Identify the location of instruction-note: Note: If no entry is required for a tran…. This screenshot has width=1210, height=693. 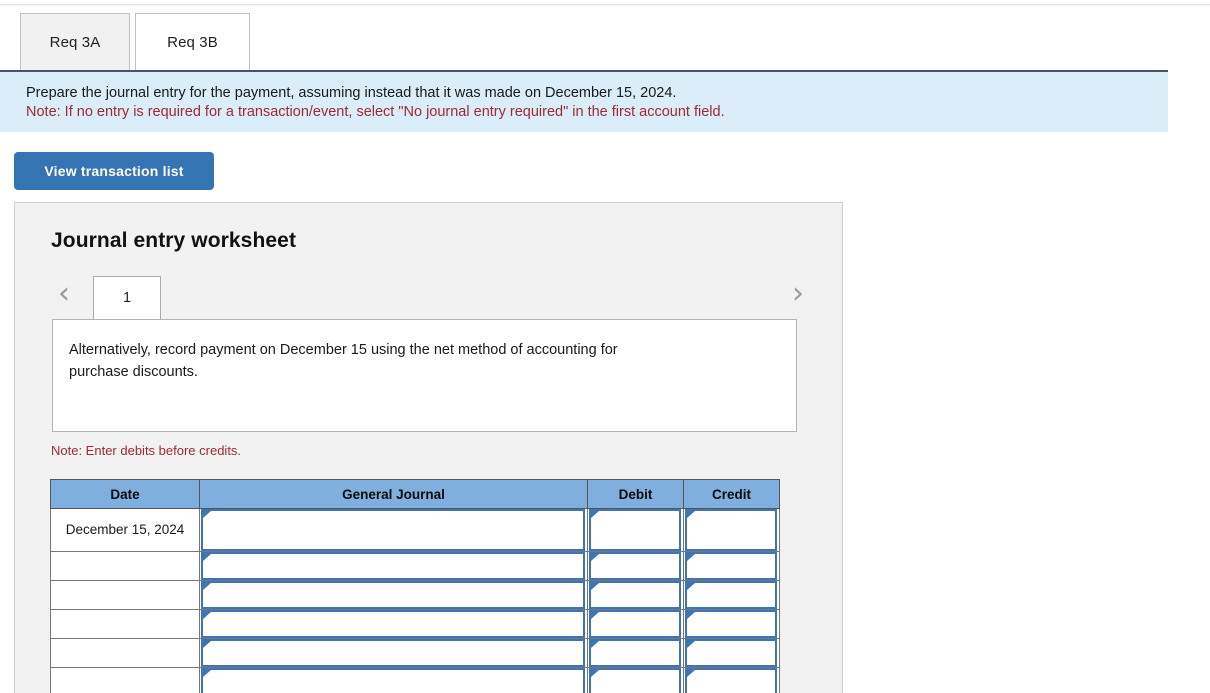
(375, 112).